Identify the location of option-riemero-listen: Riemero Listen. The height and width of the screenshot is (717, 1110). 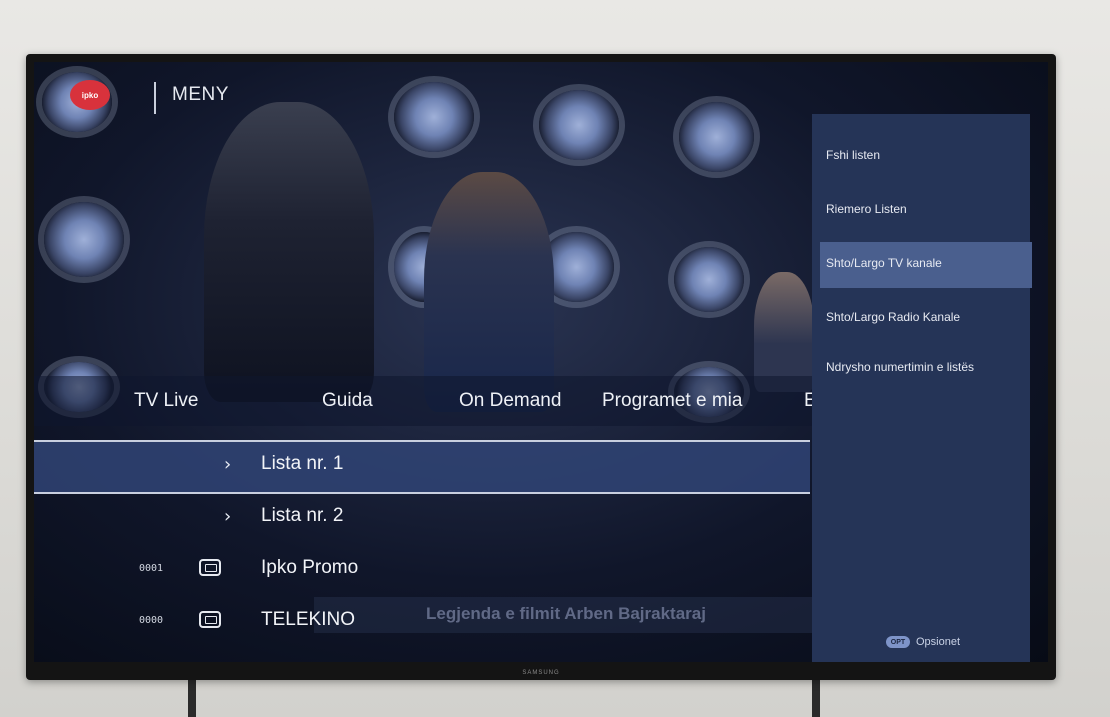
(926, 211).